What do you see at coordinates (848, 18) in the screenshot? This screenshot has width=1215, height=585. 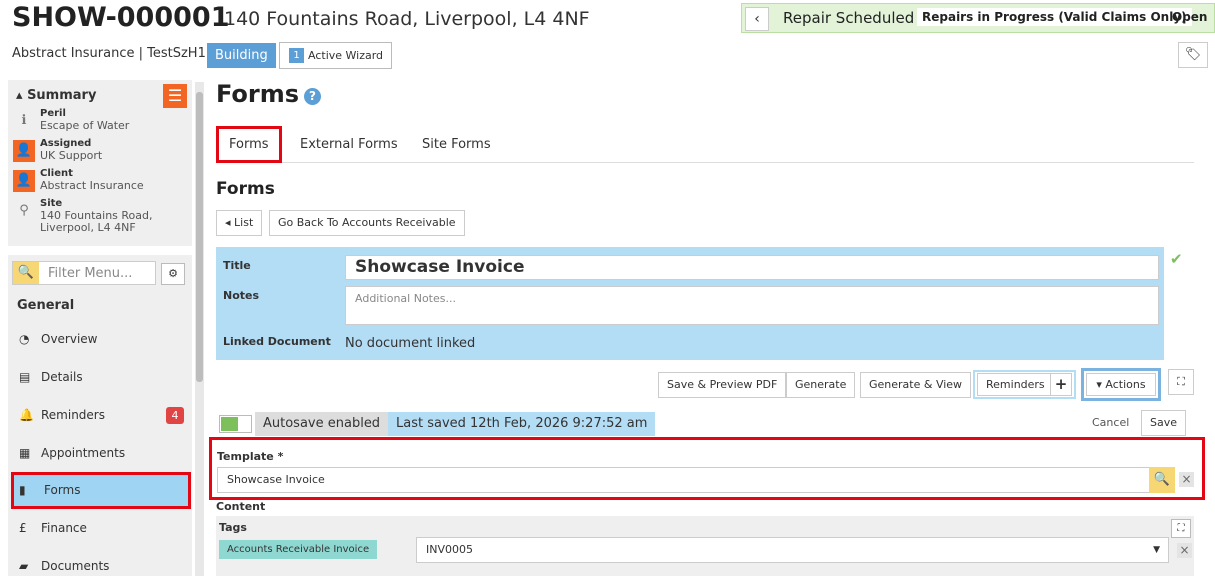 I see `status-current: Repair Scheduled` at bounding box center [848, 18].